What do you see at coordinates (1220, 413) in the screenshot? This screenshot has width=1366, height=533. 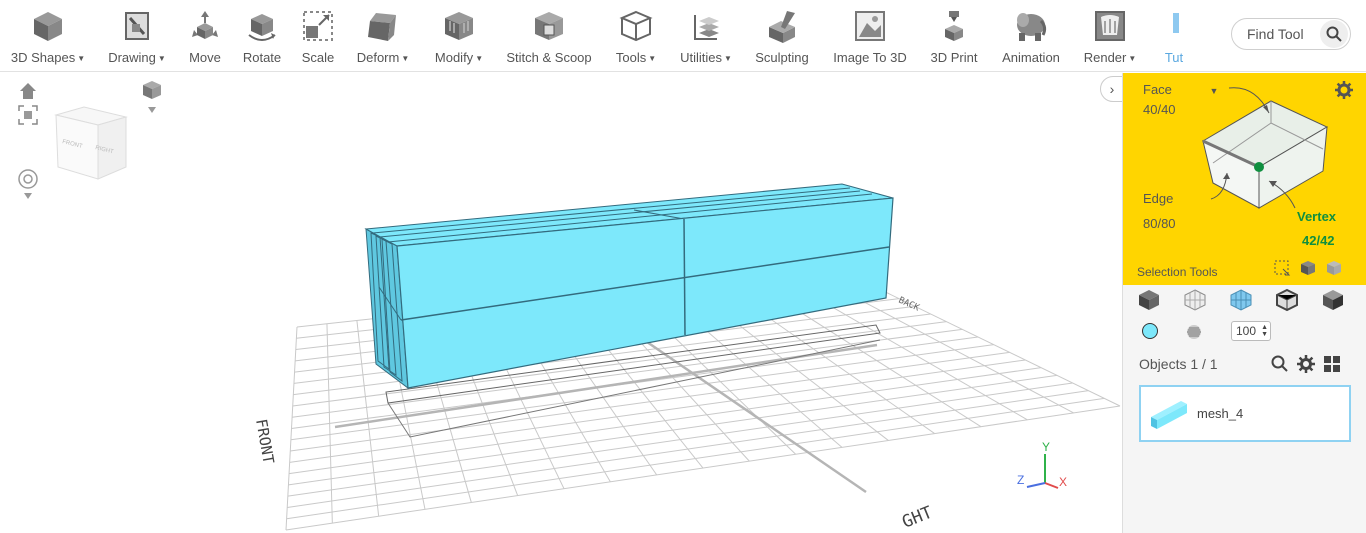 I see `object-name: mesh_4` at bounding box center [1220, 413].